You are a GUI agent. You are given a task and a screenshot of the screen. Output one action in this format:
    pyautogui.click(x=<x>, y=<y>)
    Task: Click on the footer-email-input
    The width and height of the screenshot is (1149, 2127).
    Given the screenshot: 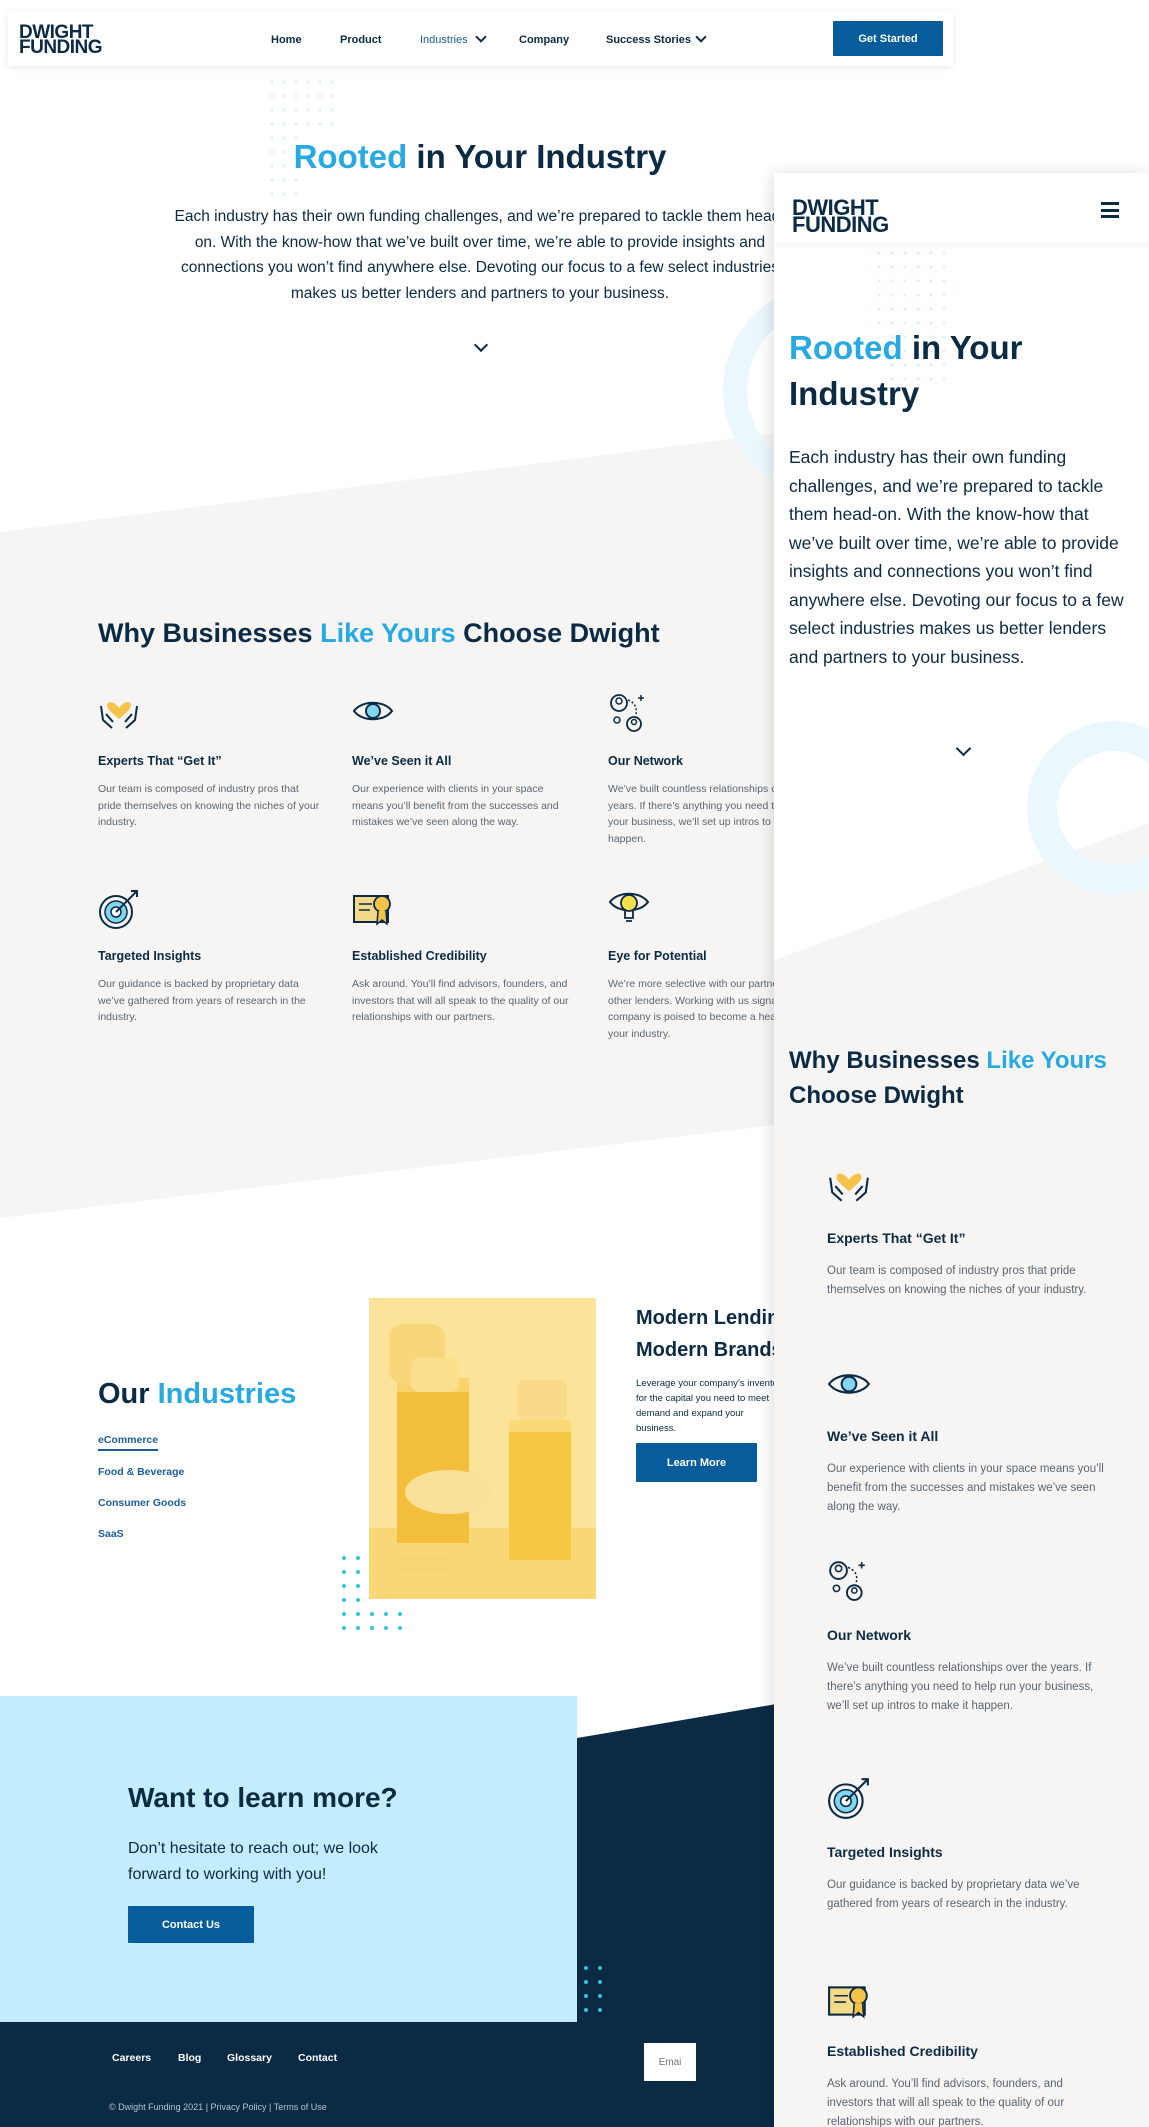 What is the action you would take?
    pyautogui.click(x=670, y=2062)
    